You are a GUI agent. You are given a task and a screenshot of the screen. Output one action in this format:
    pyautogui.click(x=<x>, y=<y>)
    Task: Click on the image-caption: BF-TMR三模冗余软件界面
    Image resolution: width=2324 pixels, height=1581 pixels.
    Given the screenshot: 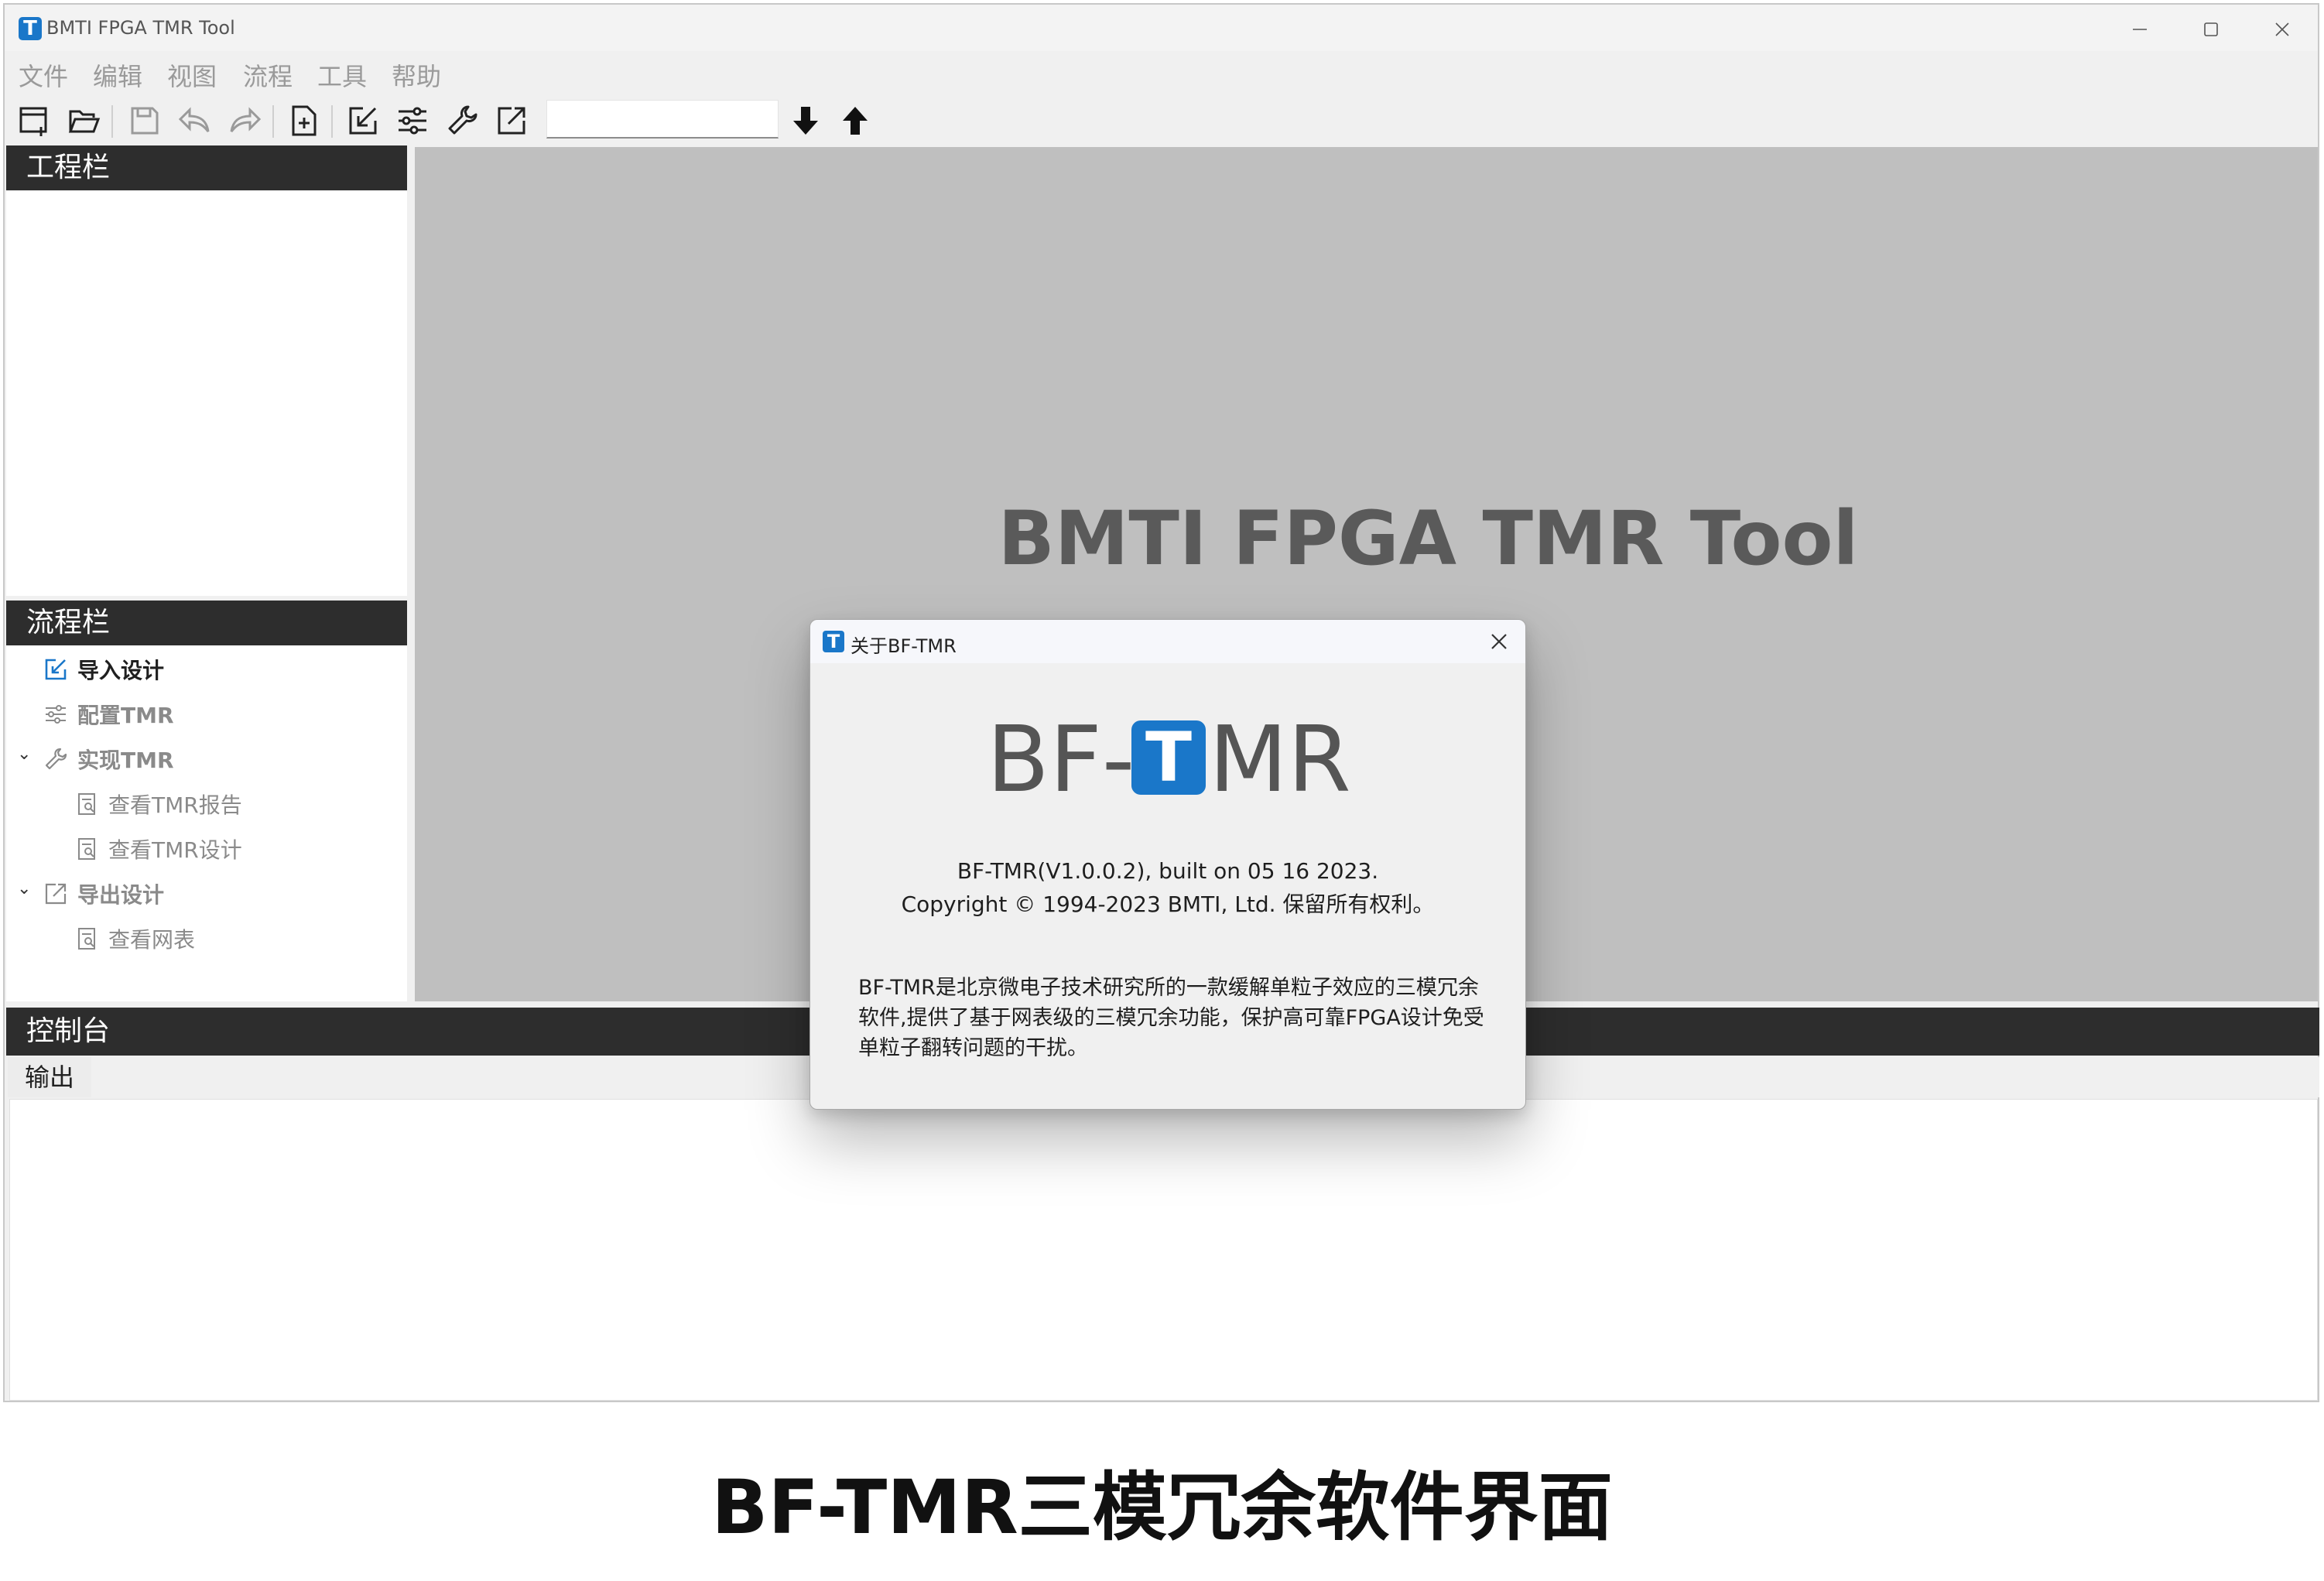 What is the action you would take?
    pyautogui.click(x=1162, y=1507)
    